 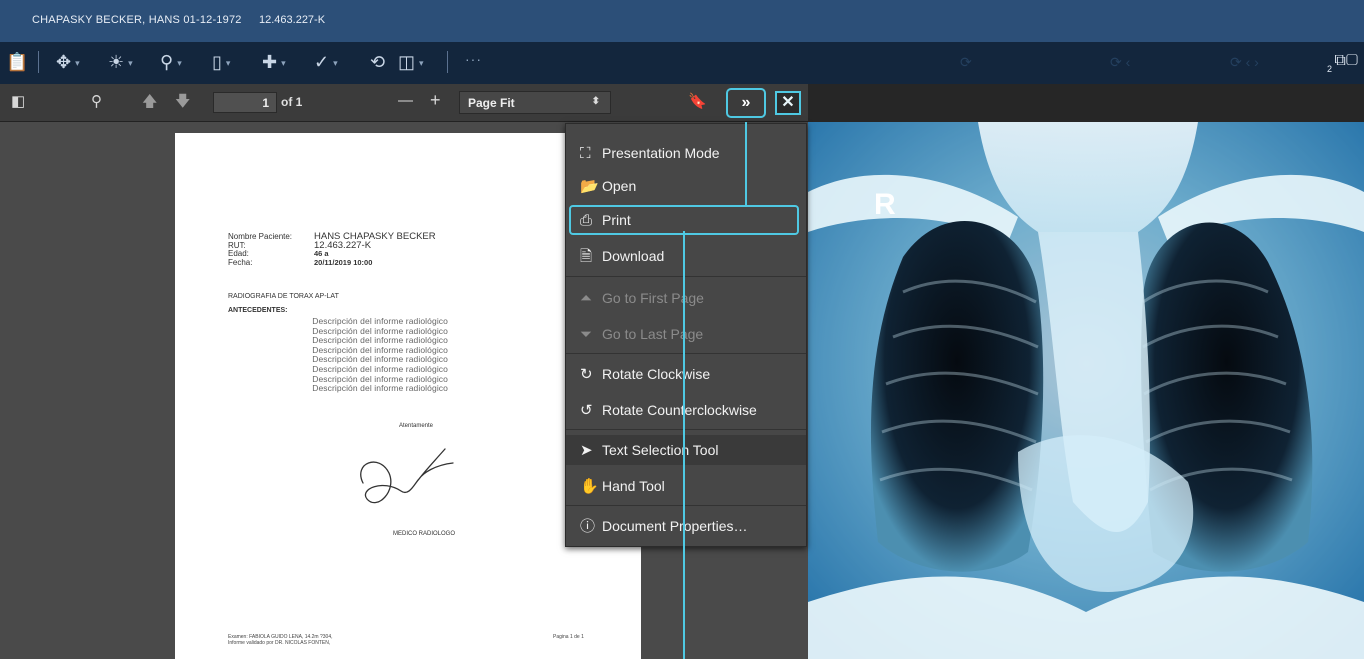 What do you see at coordinates (17, 62) in the screenshot?
I see `clipboard-icon: 📋` at bounding box center [17, 62].